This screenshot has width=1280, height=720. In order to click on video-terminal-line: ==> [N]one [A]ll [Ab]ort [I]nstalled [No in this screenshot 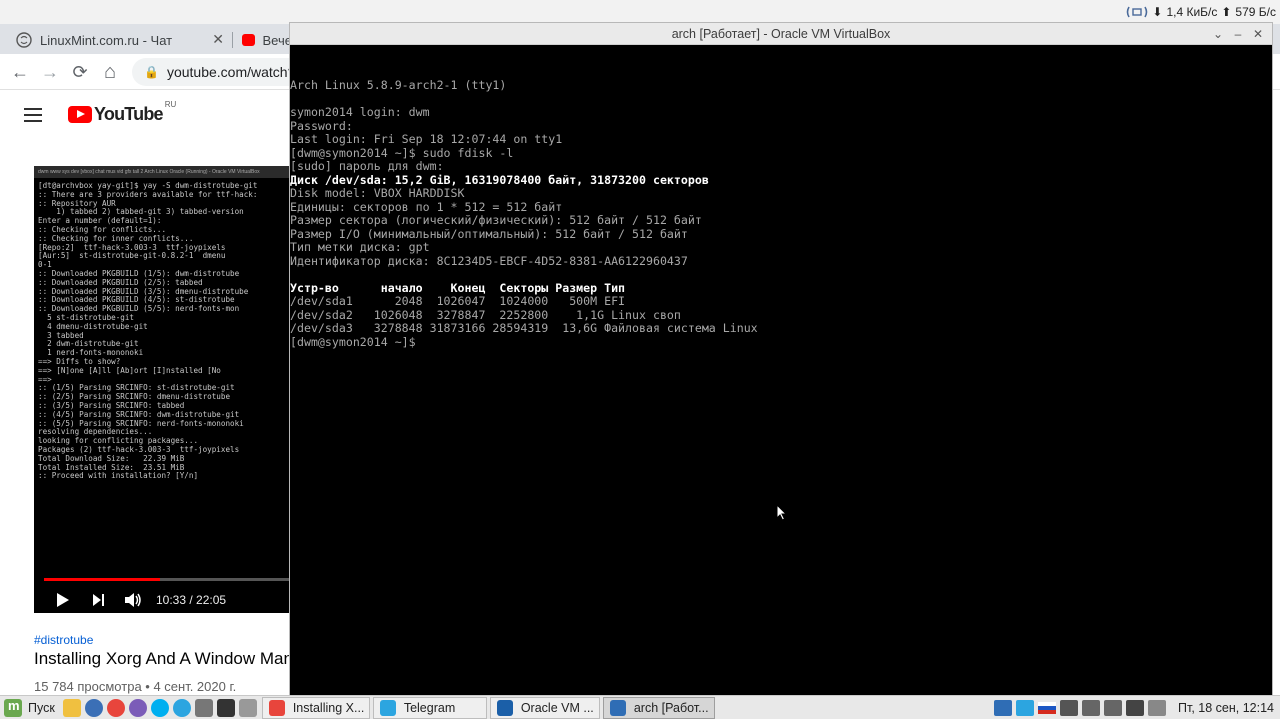, I will do `click(129, 370)`.